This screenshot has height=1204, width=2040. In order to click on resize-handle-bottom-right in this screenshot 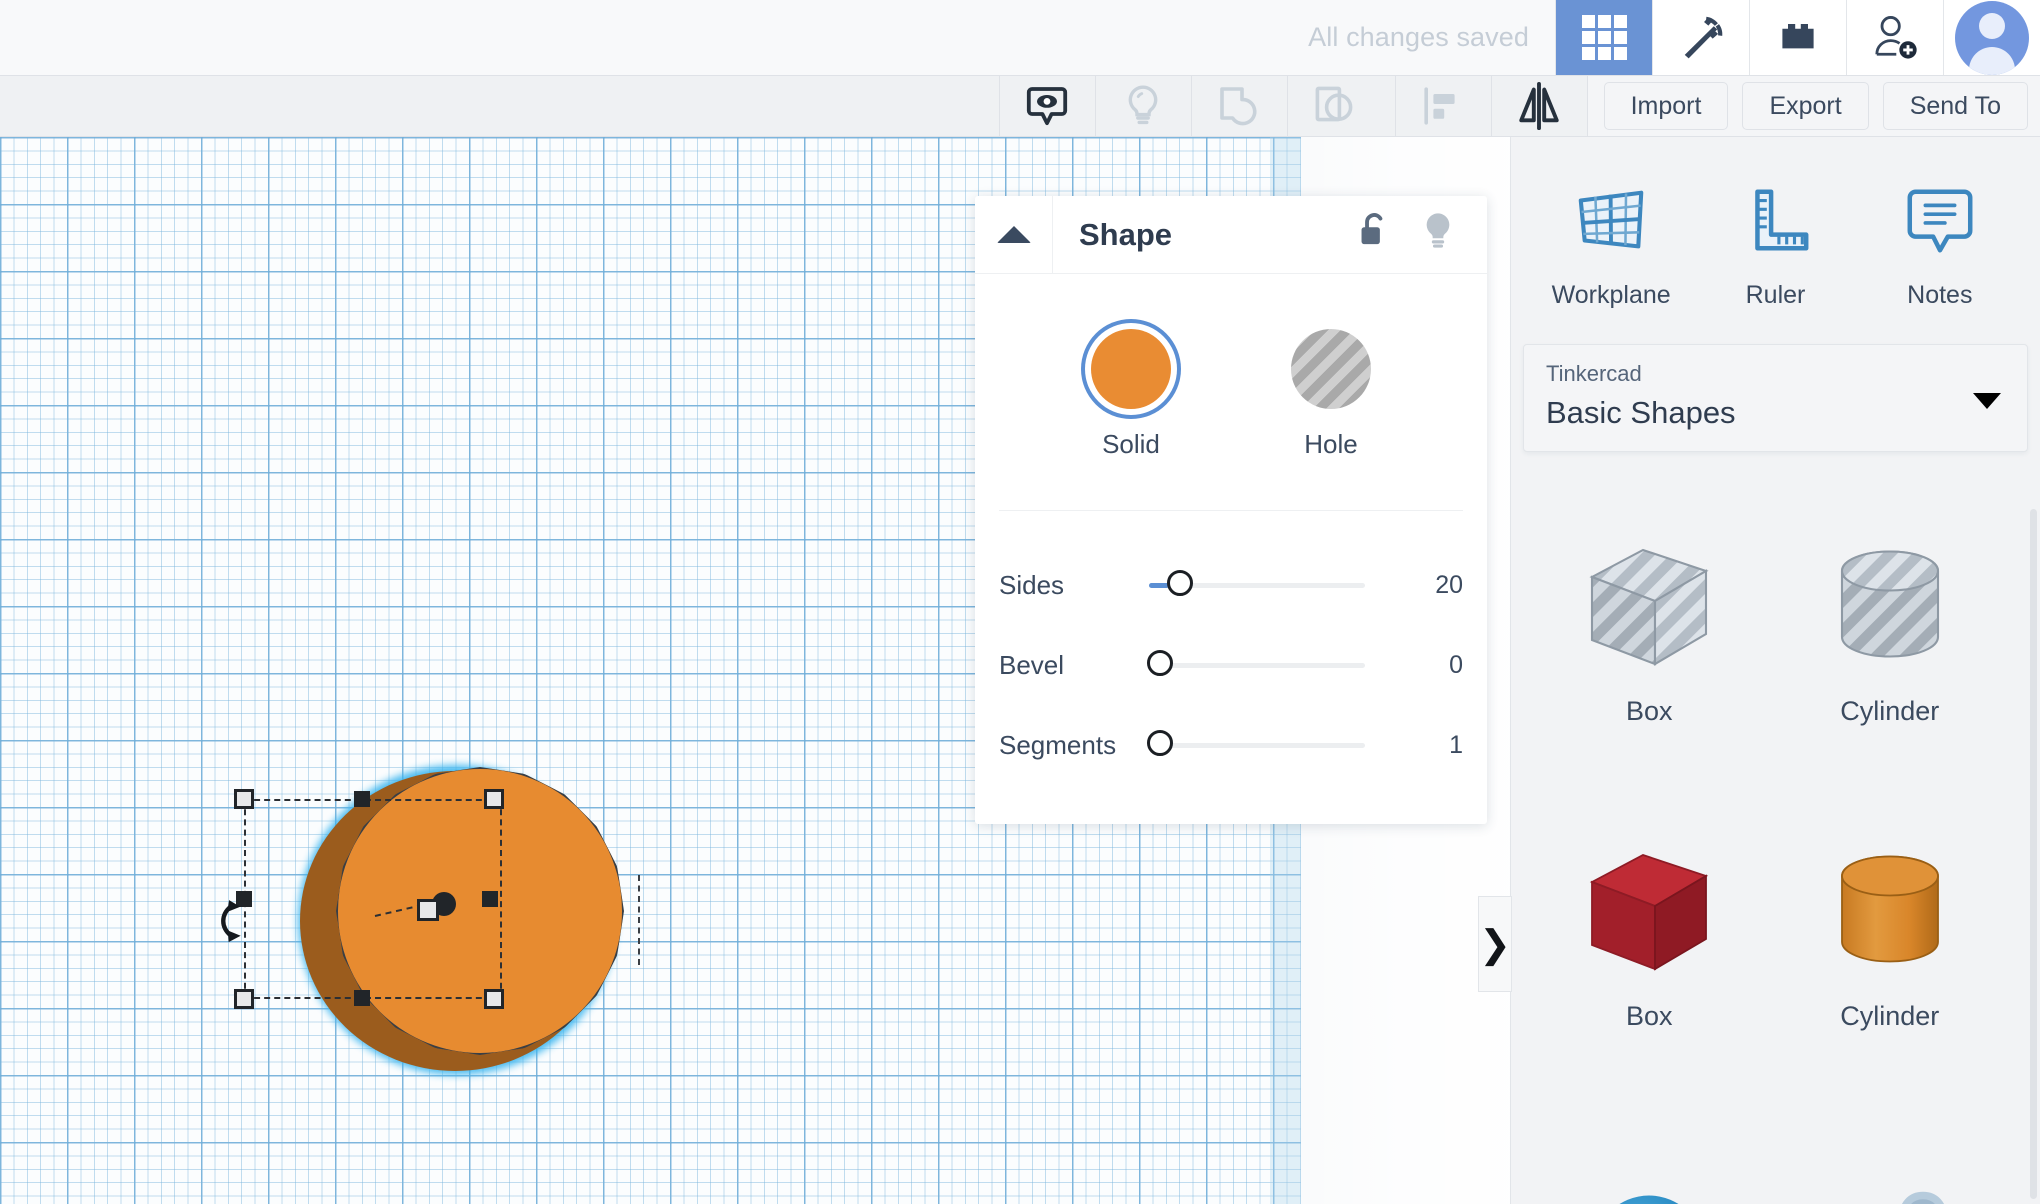, I will do `click(494, 999)`.